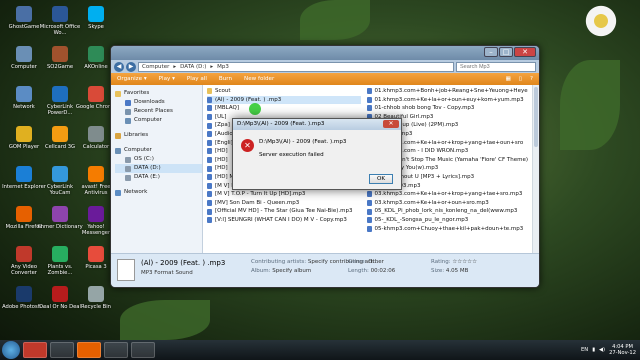  Describe the element at coordinates (158, 120) in the screenshot. I see `nav-computer-fav: Computer` at that location.